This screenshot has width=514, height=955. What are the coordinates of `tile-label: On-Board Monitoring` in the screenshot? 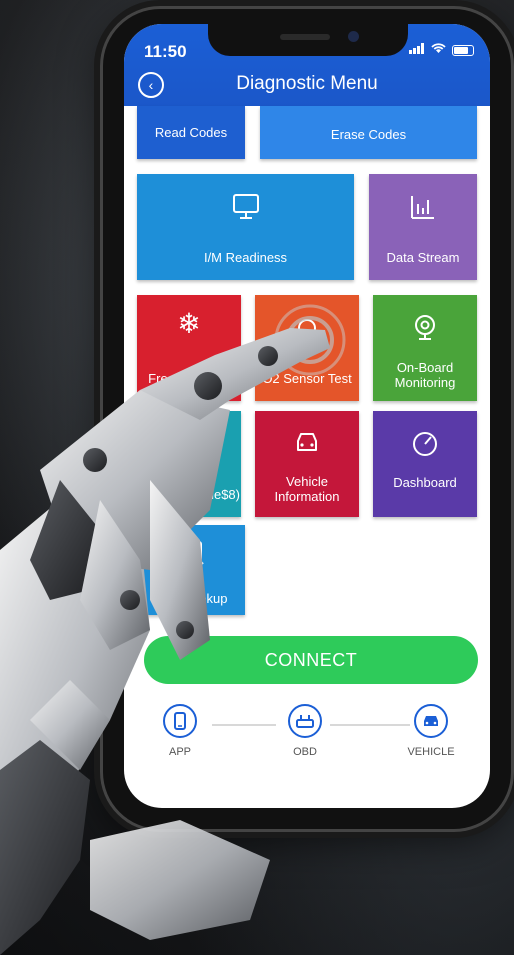 It's located at (425, 375).